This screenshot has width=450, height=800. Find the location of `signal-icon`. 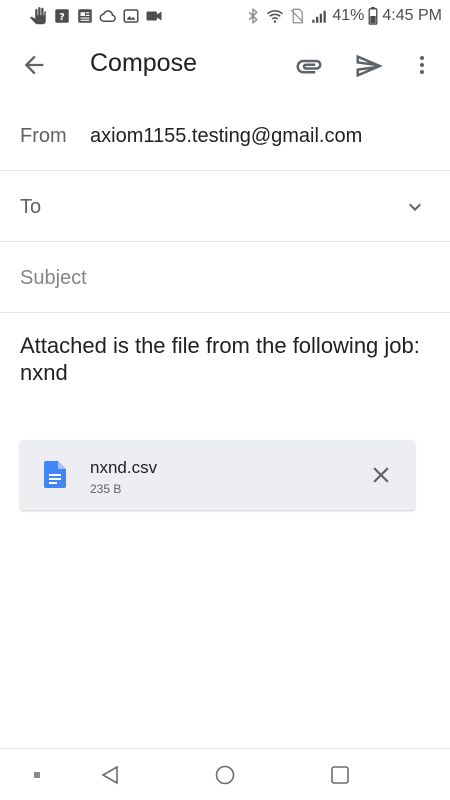

signal-icon is located at coordinates (319, 16).